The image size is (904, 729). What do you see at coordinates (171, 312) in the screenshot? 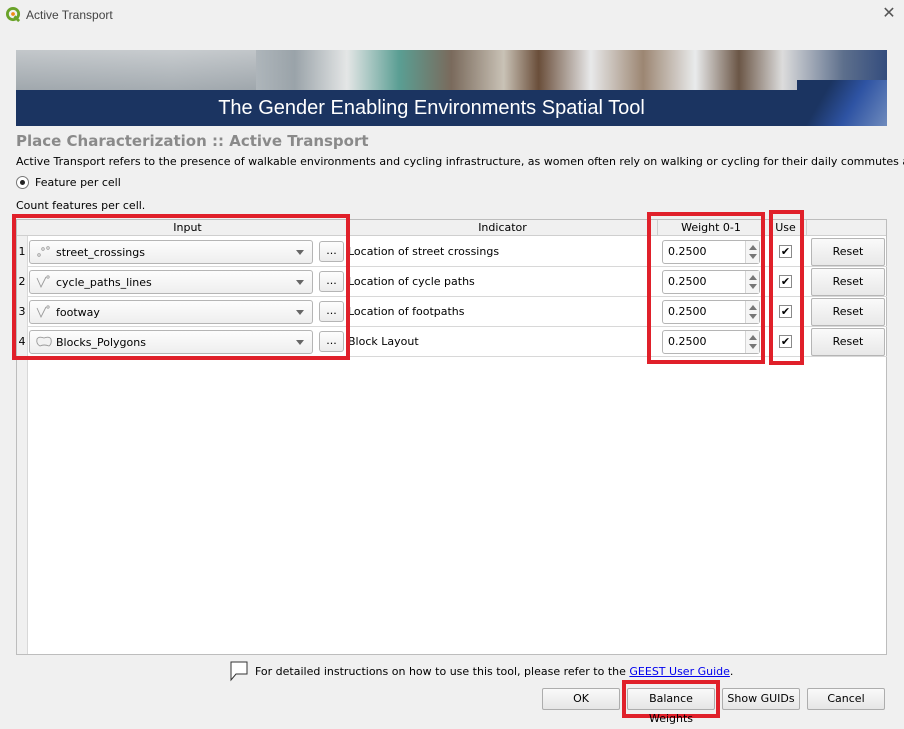
I see `layer-select: footway` at bounding box center [171, 312].